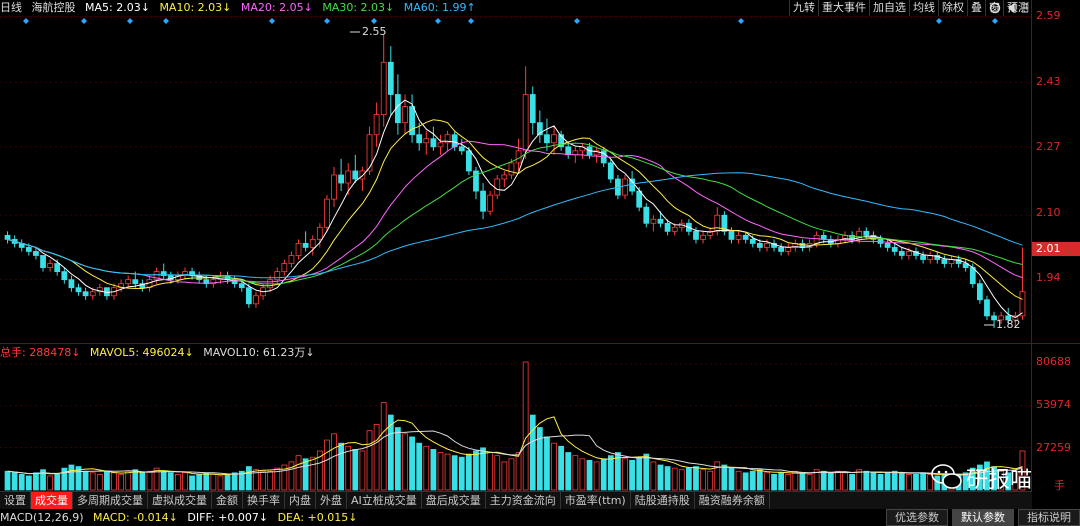  I want to click on macd-label: MACD(12,26,9), so click(42, 517).